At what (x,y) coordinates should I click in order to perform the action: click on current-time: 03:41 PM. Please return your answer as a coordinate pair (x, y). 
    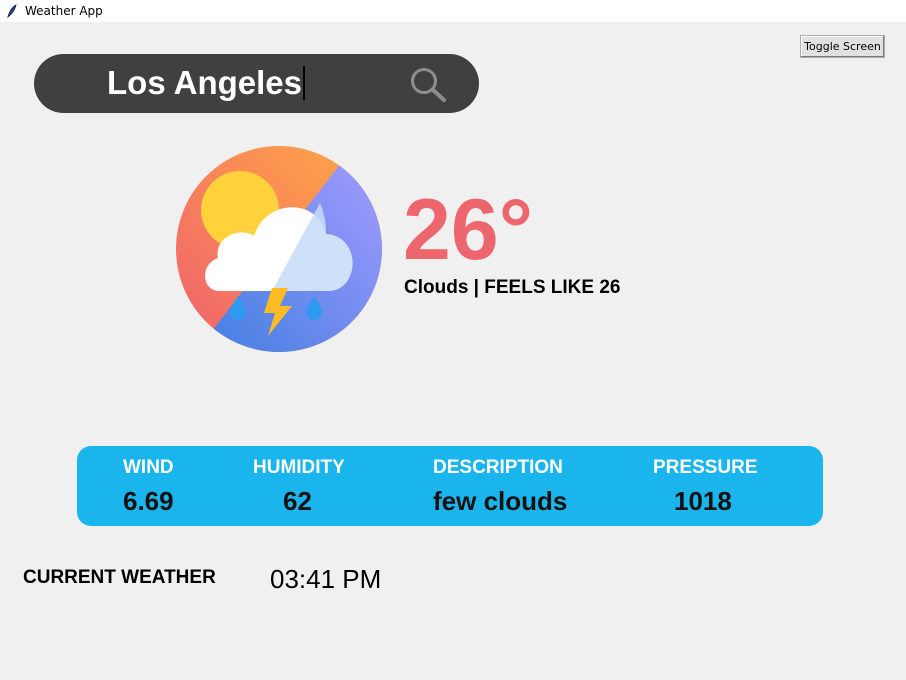
    Looking at the image, I should click on (326, 579).